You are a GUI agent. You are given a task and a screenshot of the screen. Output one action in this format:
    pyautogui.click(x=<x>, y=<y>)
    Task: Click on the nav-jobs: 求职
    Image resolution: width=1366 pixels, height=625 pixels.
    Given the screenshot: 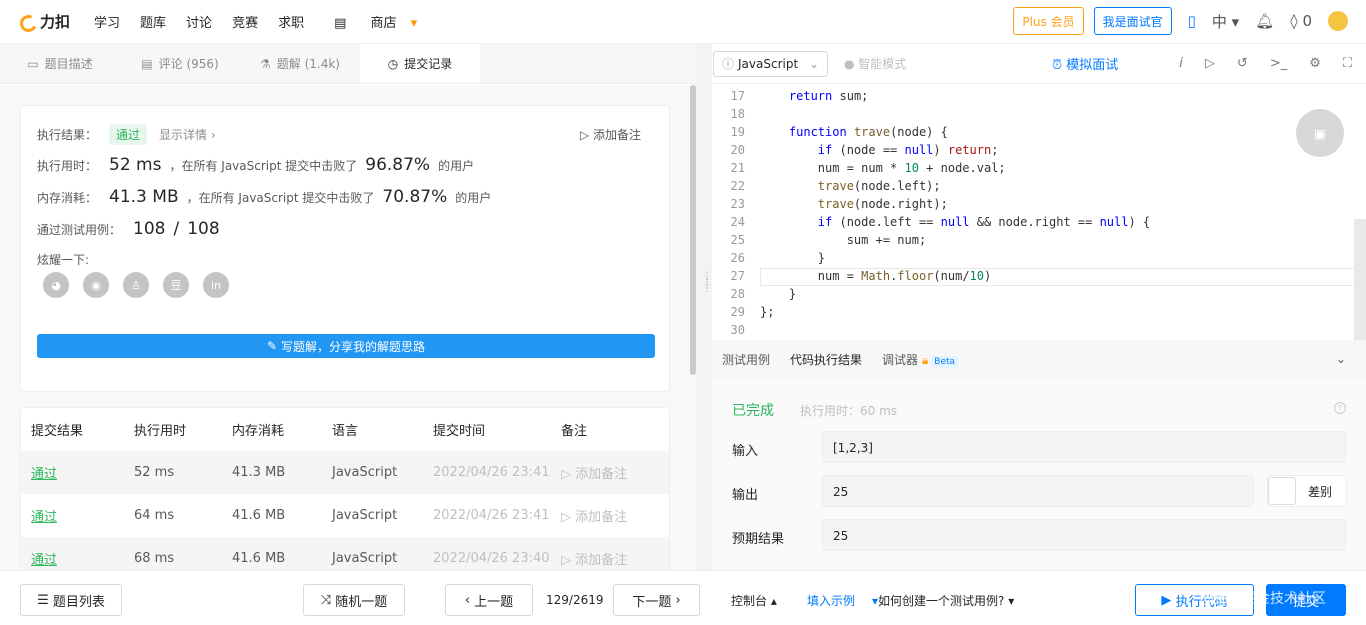 What is the action you would take?
    pyautogui.click(x=291, y=21)
    